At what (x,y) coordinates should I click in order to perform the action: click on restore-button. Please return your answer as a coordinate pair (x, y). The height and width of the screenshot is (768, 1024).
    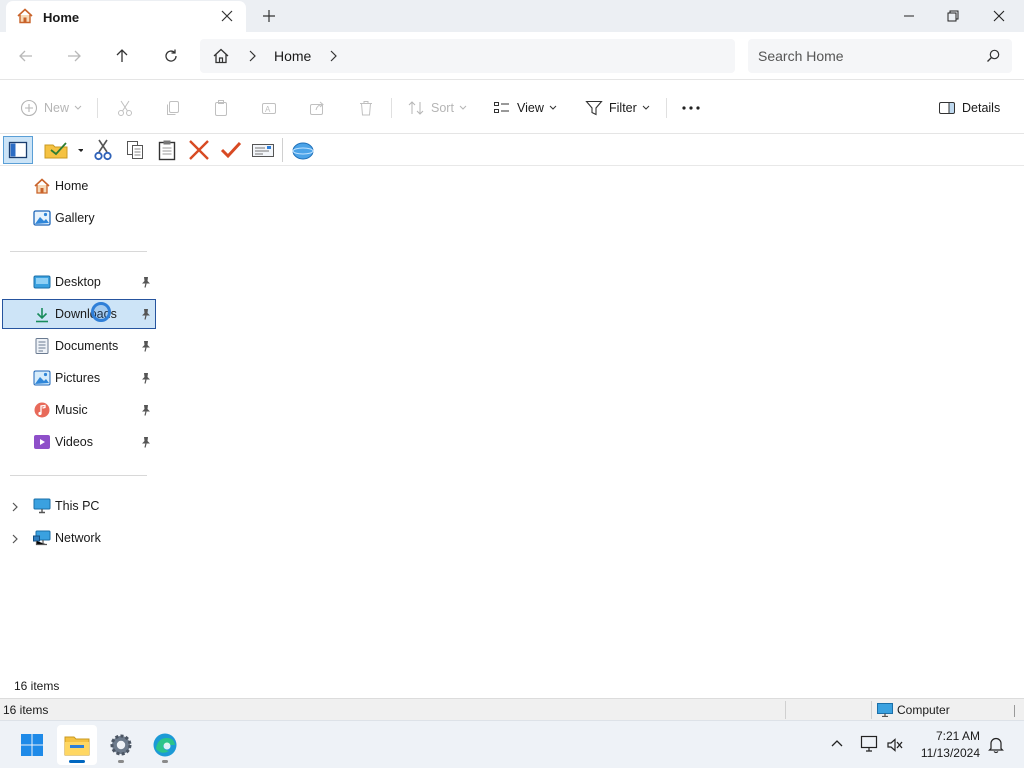
    Looking at the image, I should click on (953, 16).